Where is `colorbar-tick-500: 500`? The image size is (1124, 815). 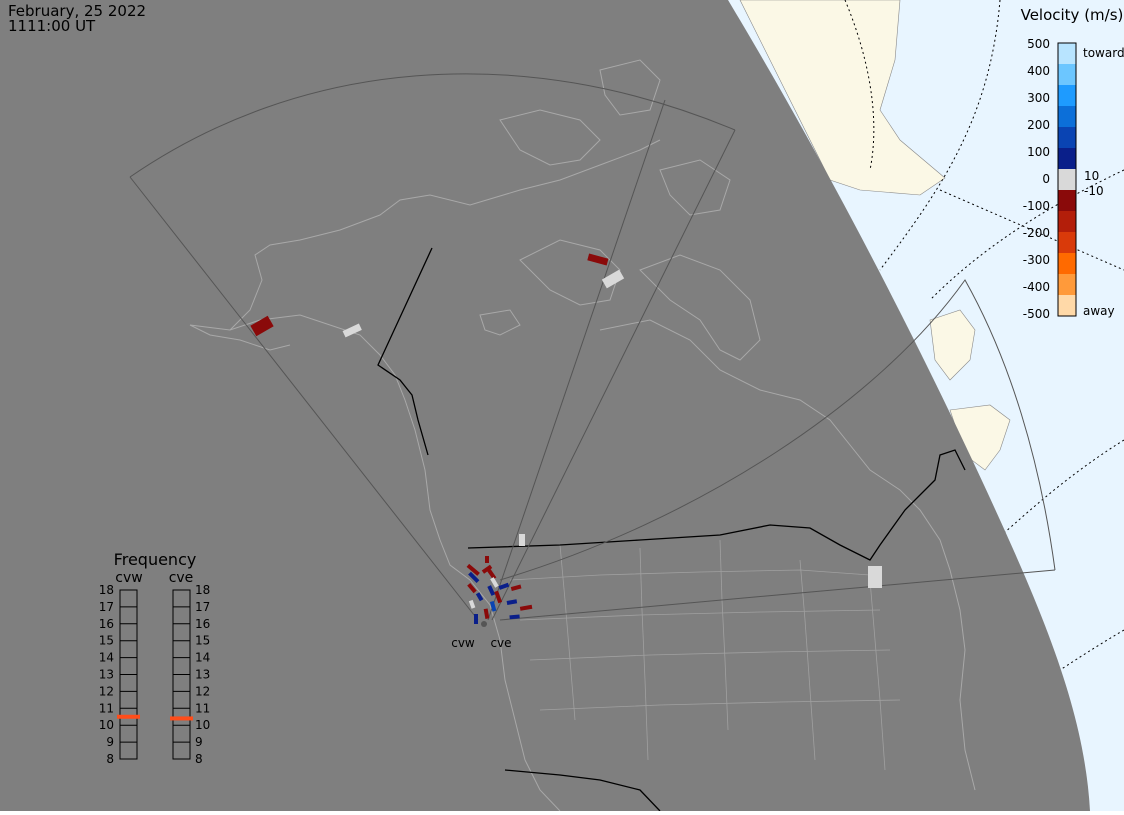 colorbar-tick-500: 500 is located at coordinates (1038, 44).